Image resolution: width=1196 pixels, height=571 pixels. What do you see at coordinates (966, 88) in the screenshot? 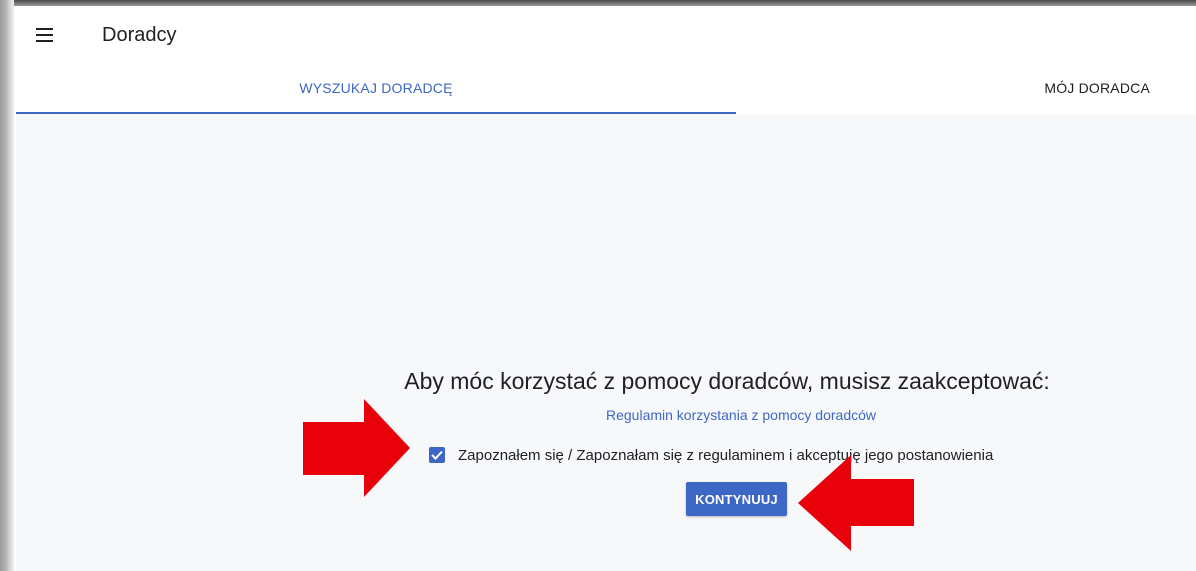
I see `tab-my-advisor: MÓJ DORADCA` at bounding box center [966, 88].